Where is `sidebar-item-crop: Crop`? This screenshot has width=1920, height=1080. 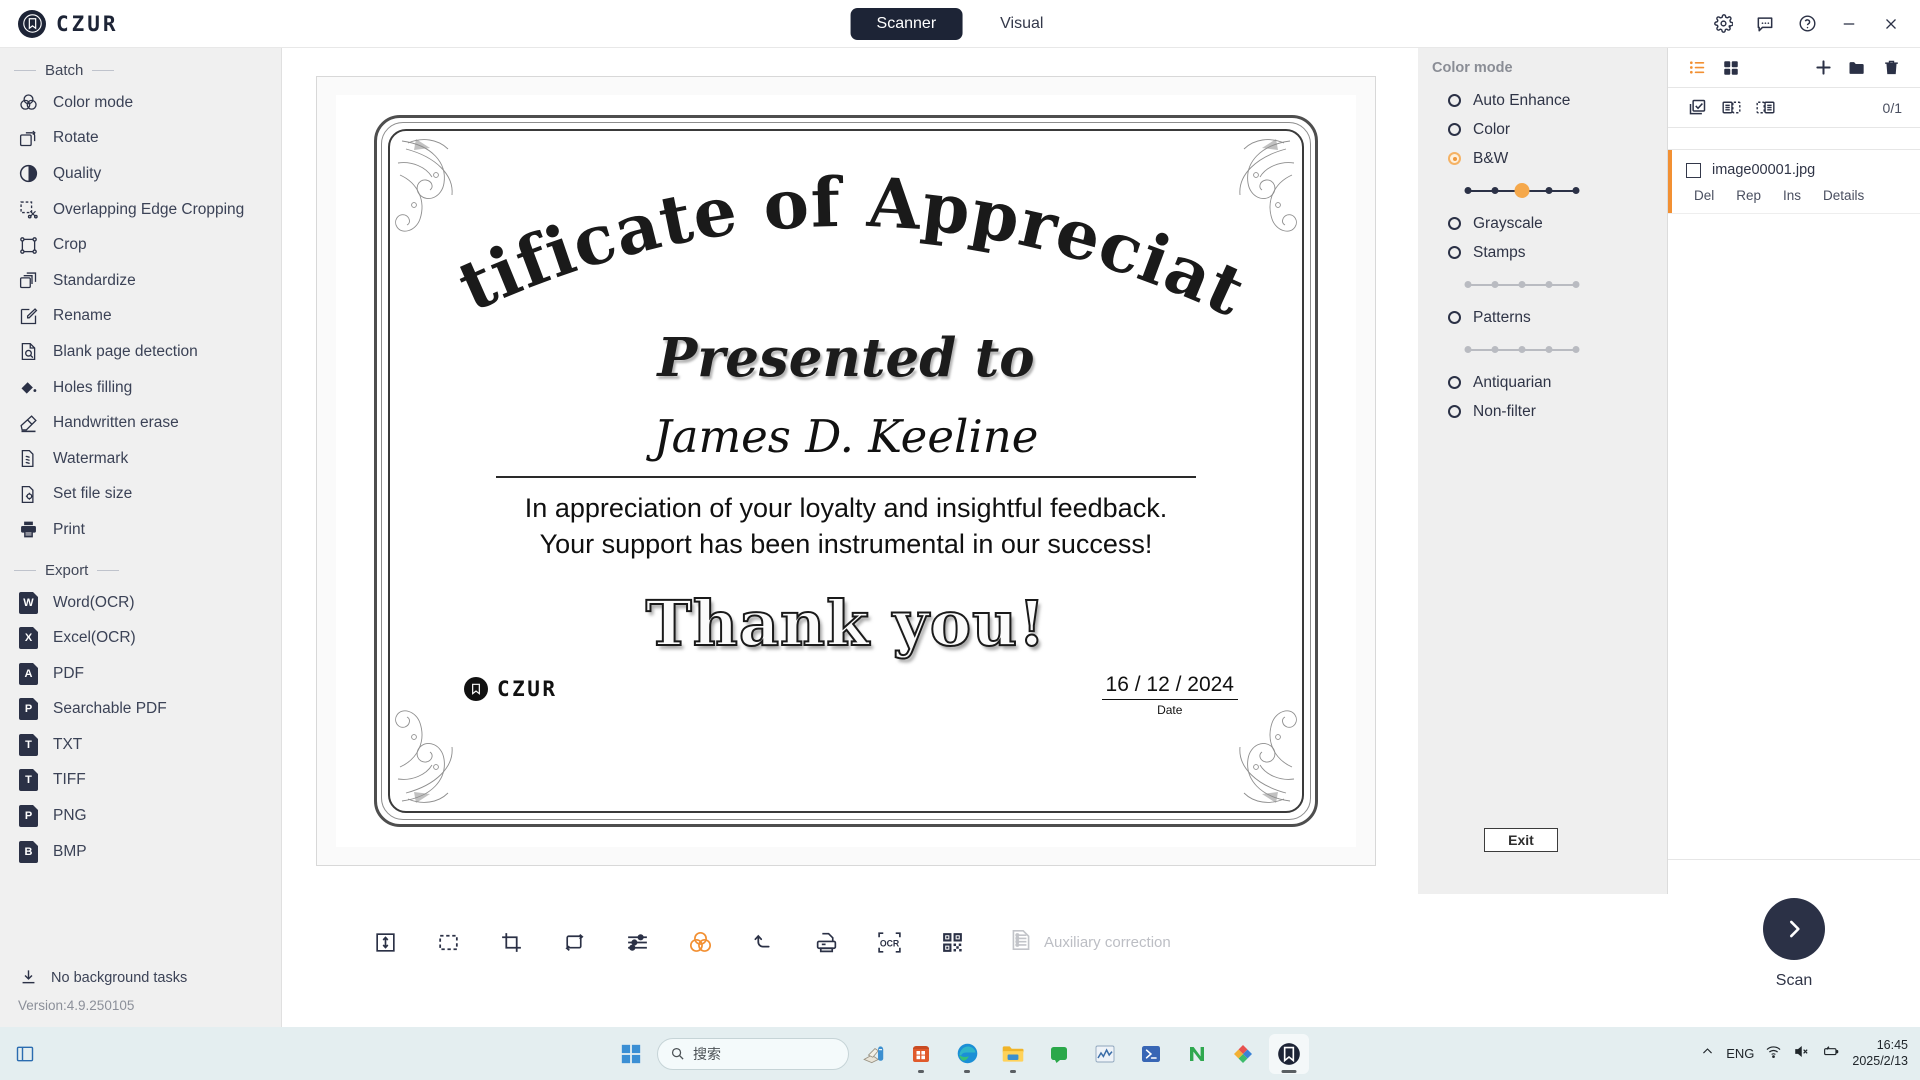
sidebar-item-crop: Crop is located at coordinates (140, 245).